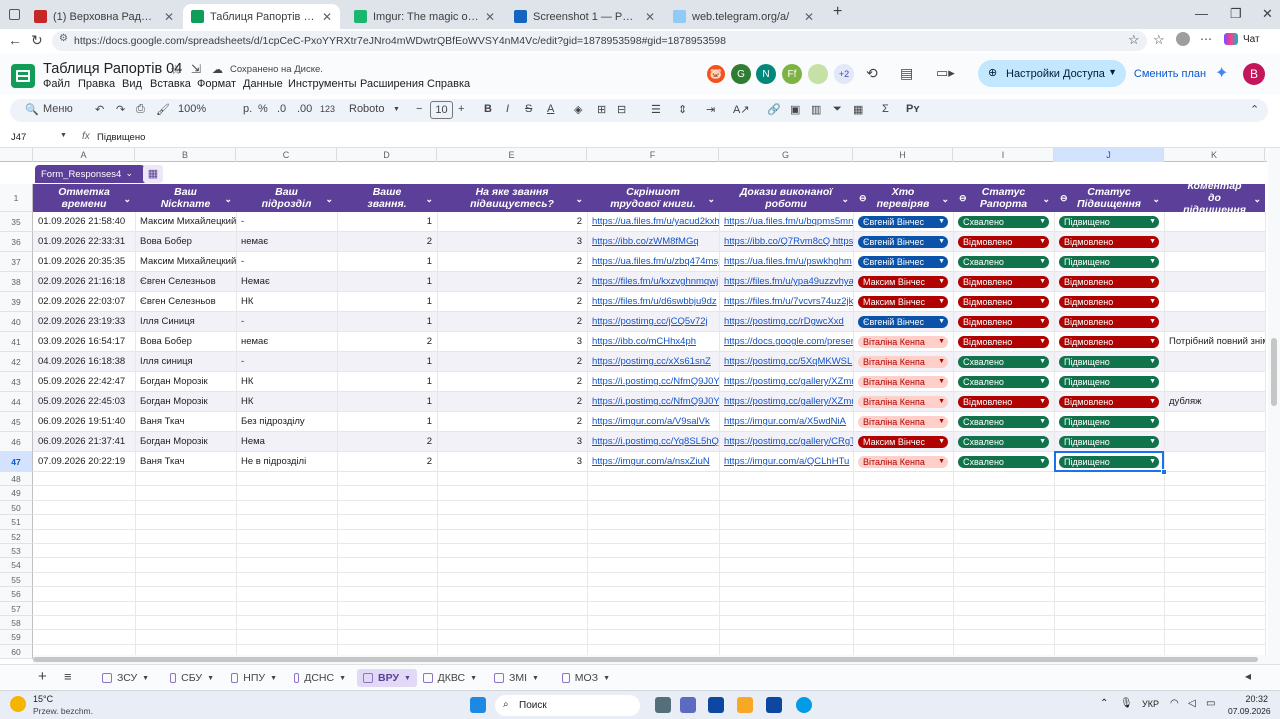 The height and width of the screenshot is (719, 1280). I want to click on merge-cells-icon: ⊟, so click(621, 109).